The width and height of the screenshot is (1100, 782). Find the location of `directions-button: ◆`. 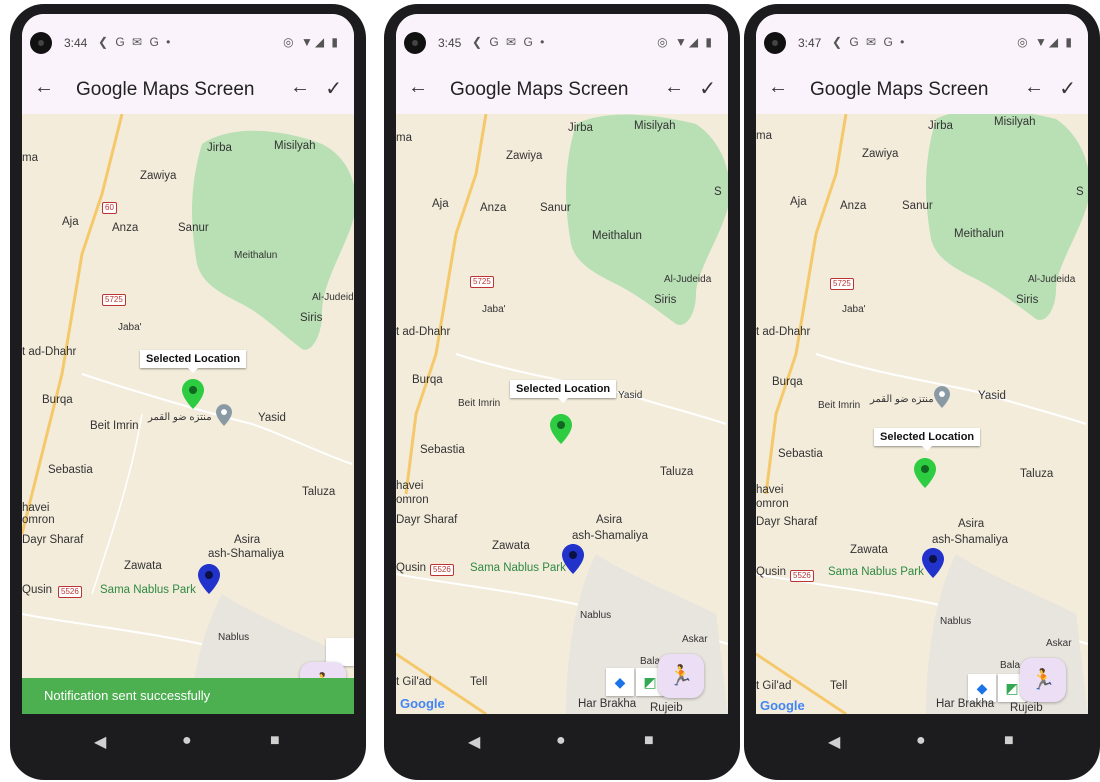

directions-button: ◆ is located at coordinates (620, 682).